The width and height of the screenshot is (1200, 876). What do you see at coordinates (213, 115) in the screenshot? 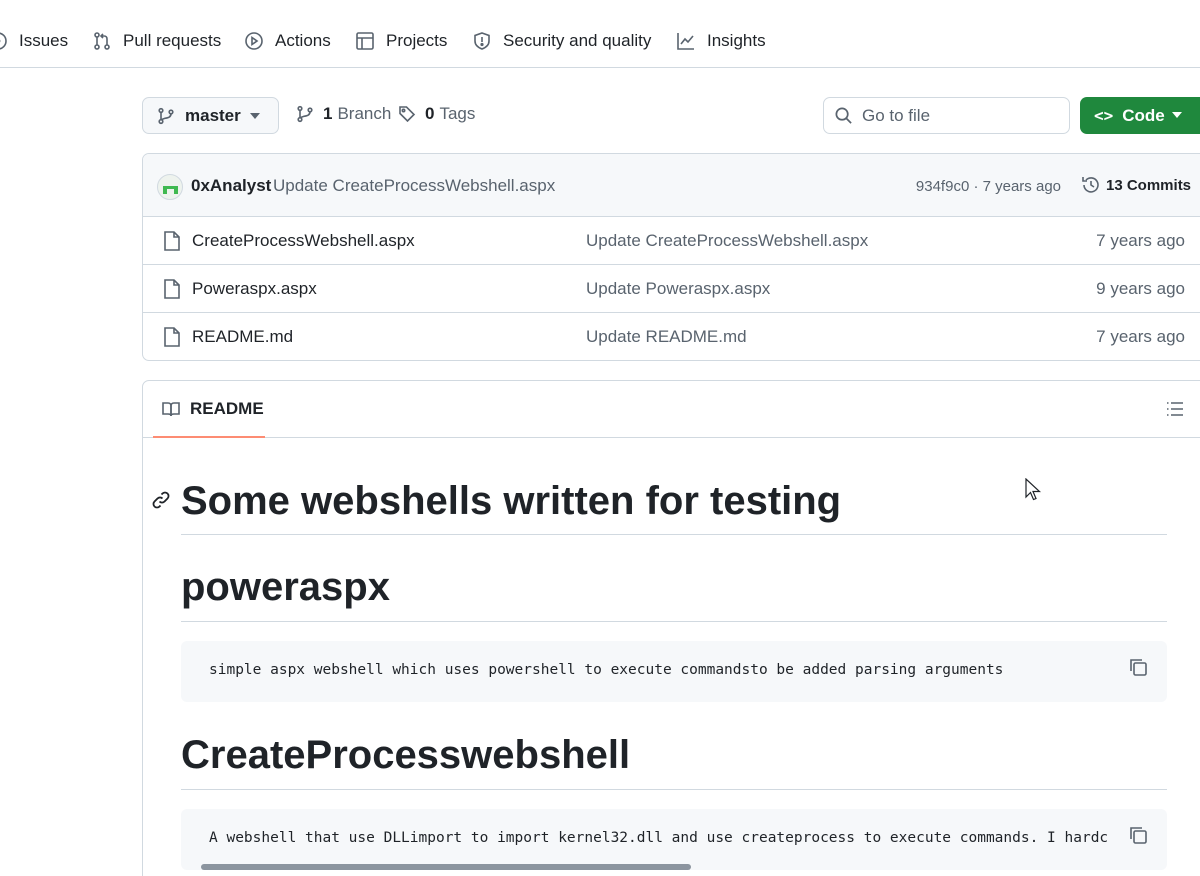
I see `branch-name: master` at bounding box center [213, 115].